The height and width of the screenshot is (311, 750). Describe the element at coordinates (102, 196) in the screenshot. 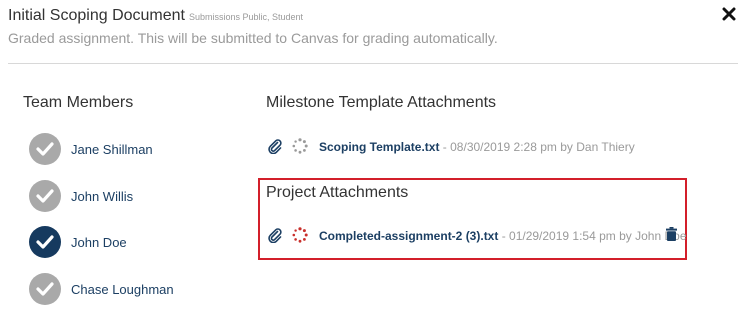

I see `member-name: John Willis` at that location.